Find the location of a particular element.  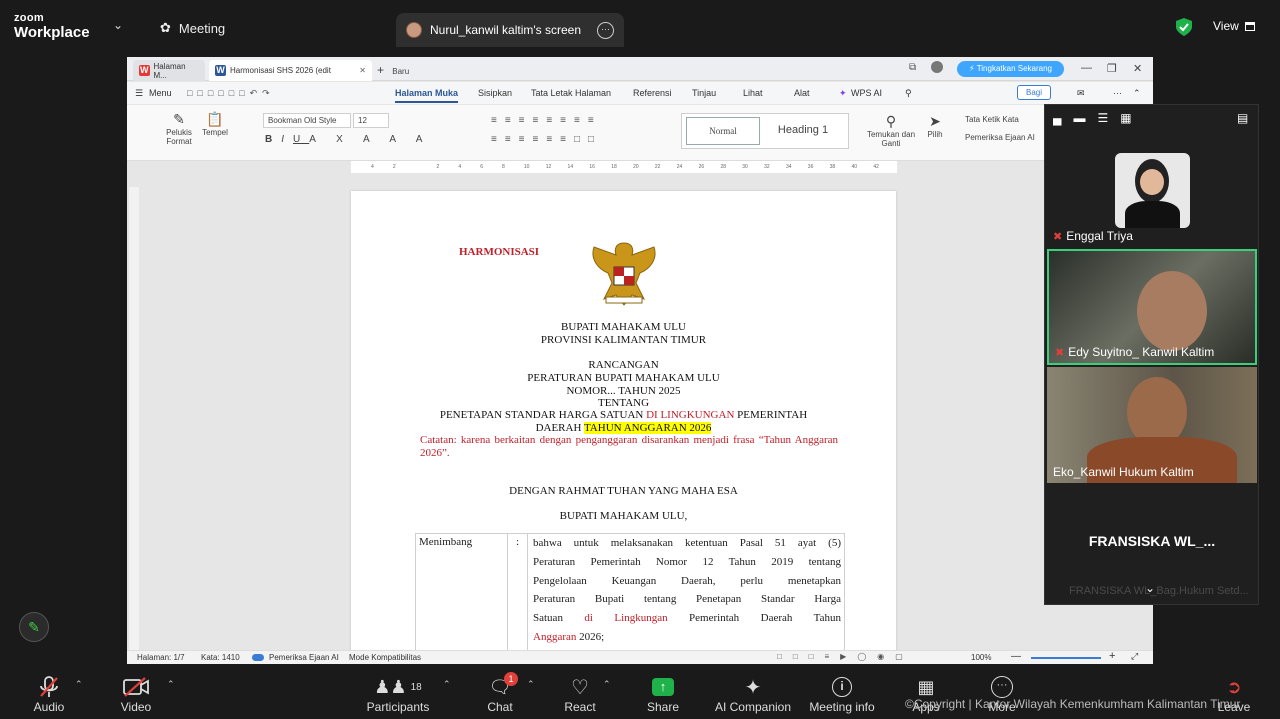

ai-companion-button: ✦ AI Companion is located at coordinates (753, 694).